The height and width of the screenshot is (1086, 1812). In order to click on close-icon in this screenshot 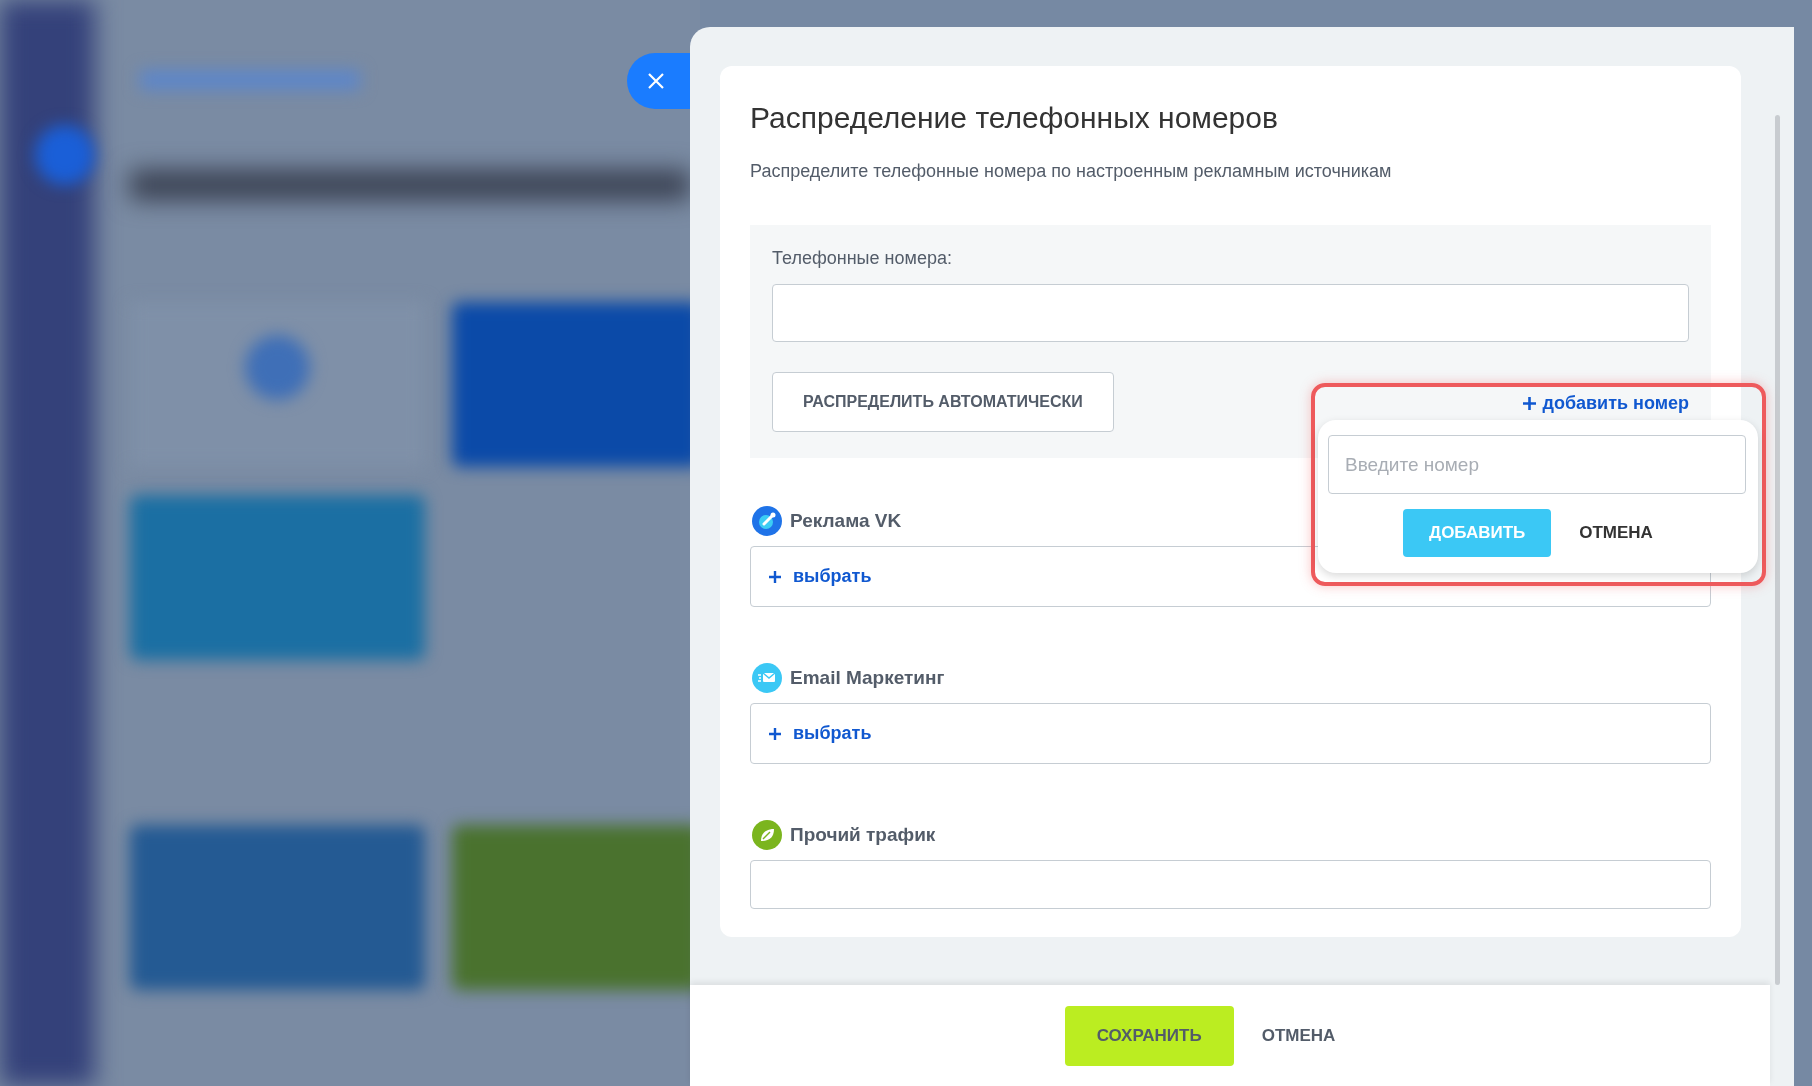, I will do `click(656, 81)`.